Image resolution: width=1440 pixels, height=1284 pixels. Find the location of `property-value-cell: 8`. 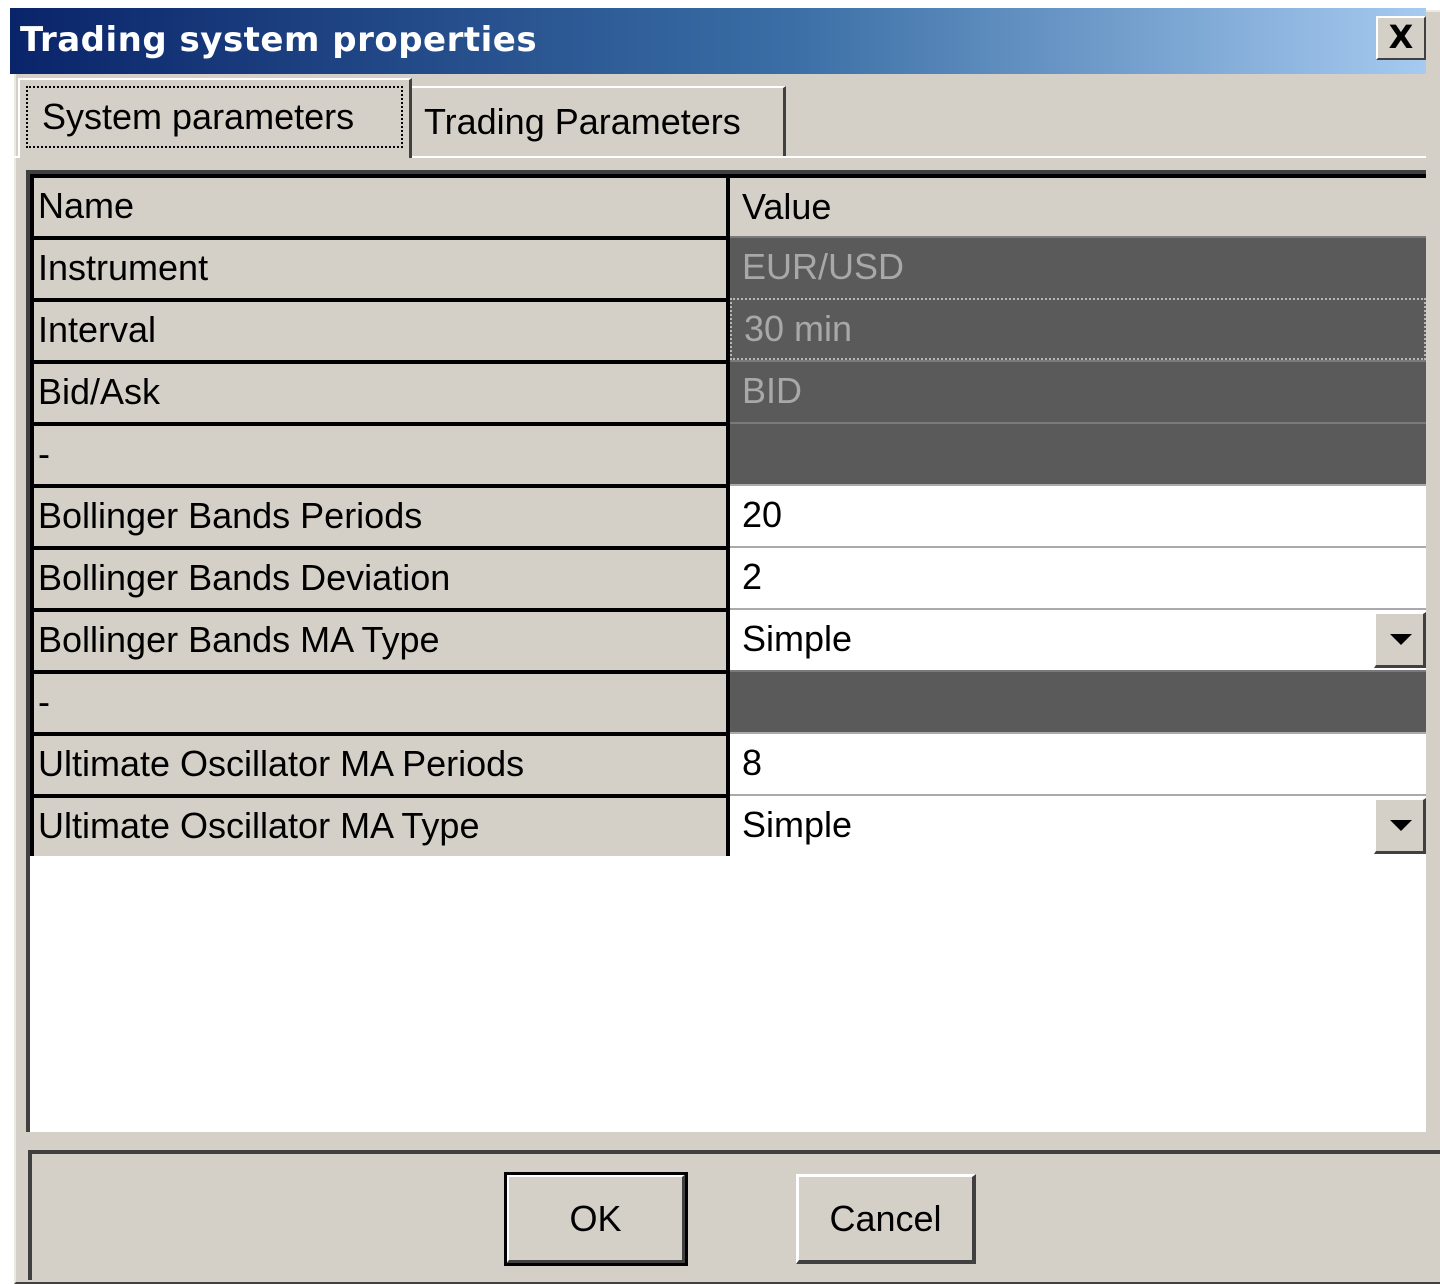

property-value-cell: 8 is located at coordinates (1078, 763).